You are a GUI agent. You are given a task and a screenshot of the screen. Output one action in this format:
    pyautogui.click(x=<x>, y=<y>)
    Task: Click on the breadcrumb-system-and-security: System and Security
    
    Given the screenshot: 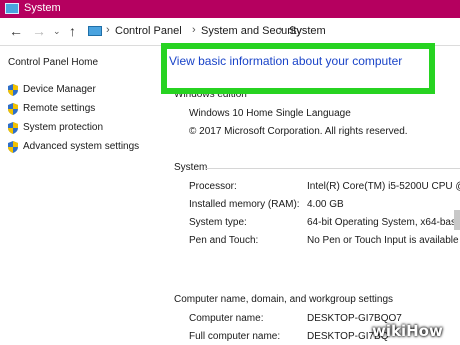 What is the action you would take?
    pyautogui.click(x=251, y=31)
    